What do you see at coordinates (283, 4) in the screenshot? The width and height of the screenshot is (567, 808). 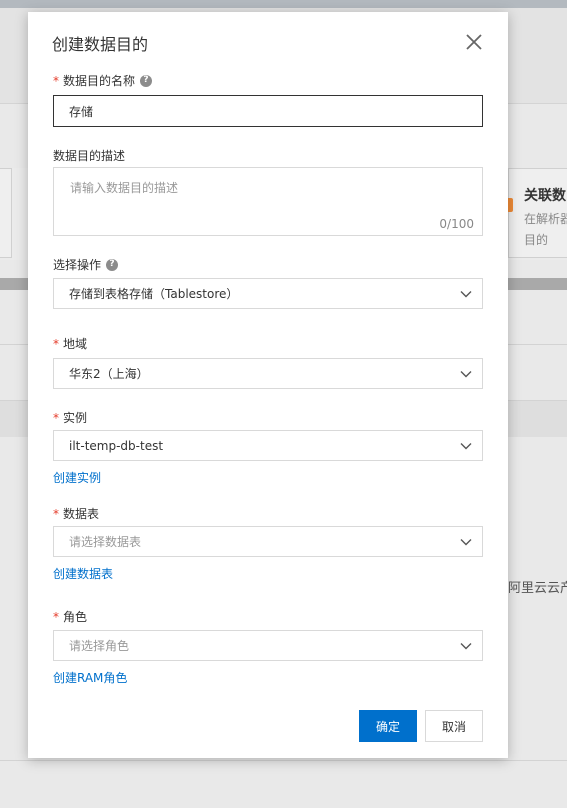 I see `top-bar` at bounding box center [283, 4].